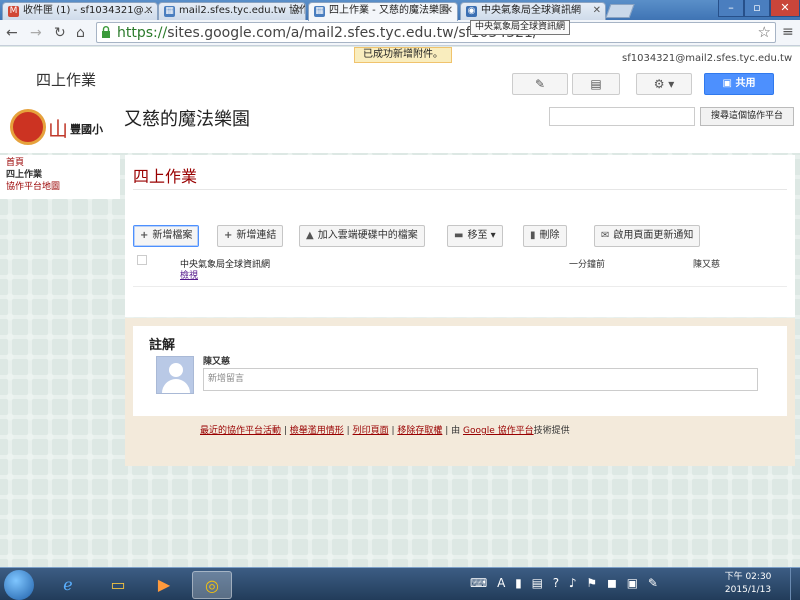 Image resolution: width=800 pixels, height=600 pixels. Describe the element at coordinates (707, 58) in the screenshot. I see `user-email: sf1034321@mail2.sfes.tyc.edu.tw` at that location.